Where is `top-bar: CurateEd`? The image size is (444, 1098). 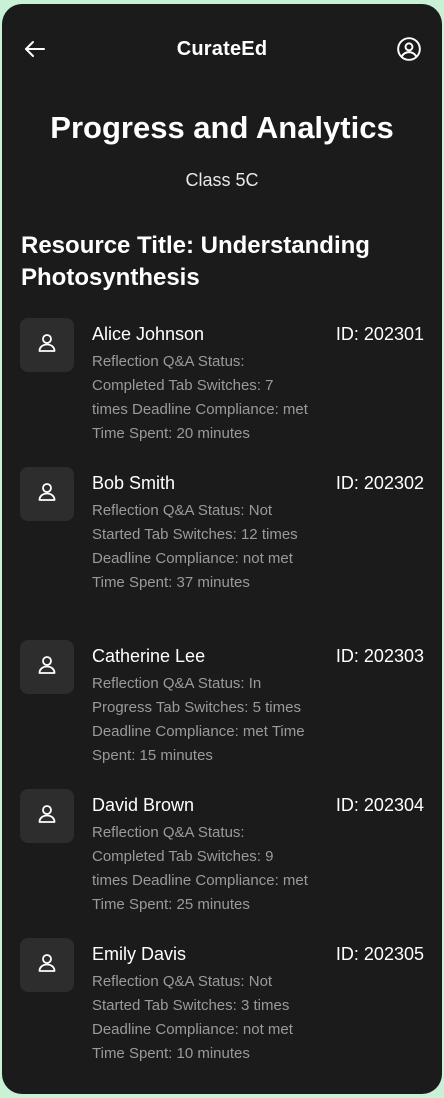 top-bar: CurateEd is located at coordinates (222, 49).